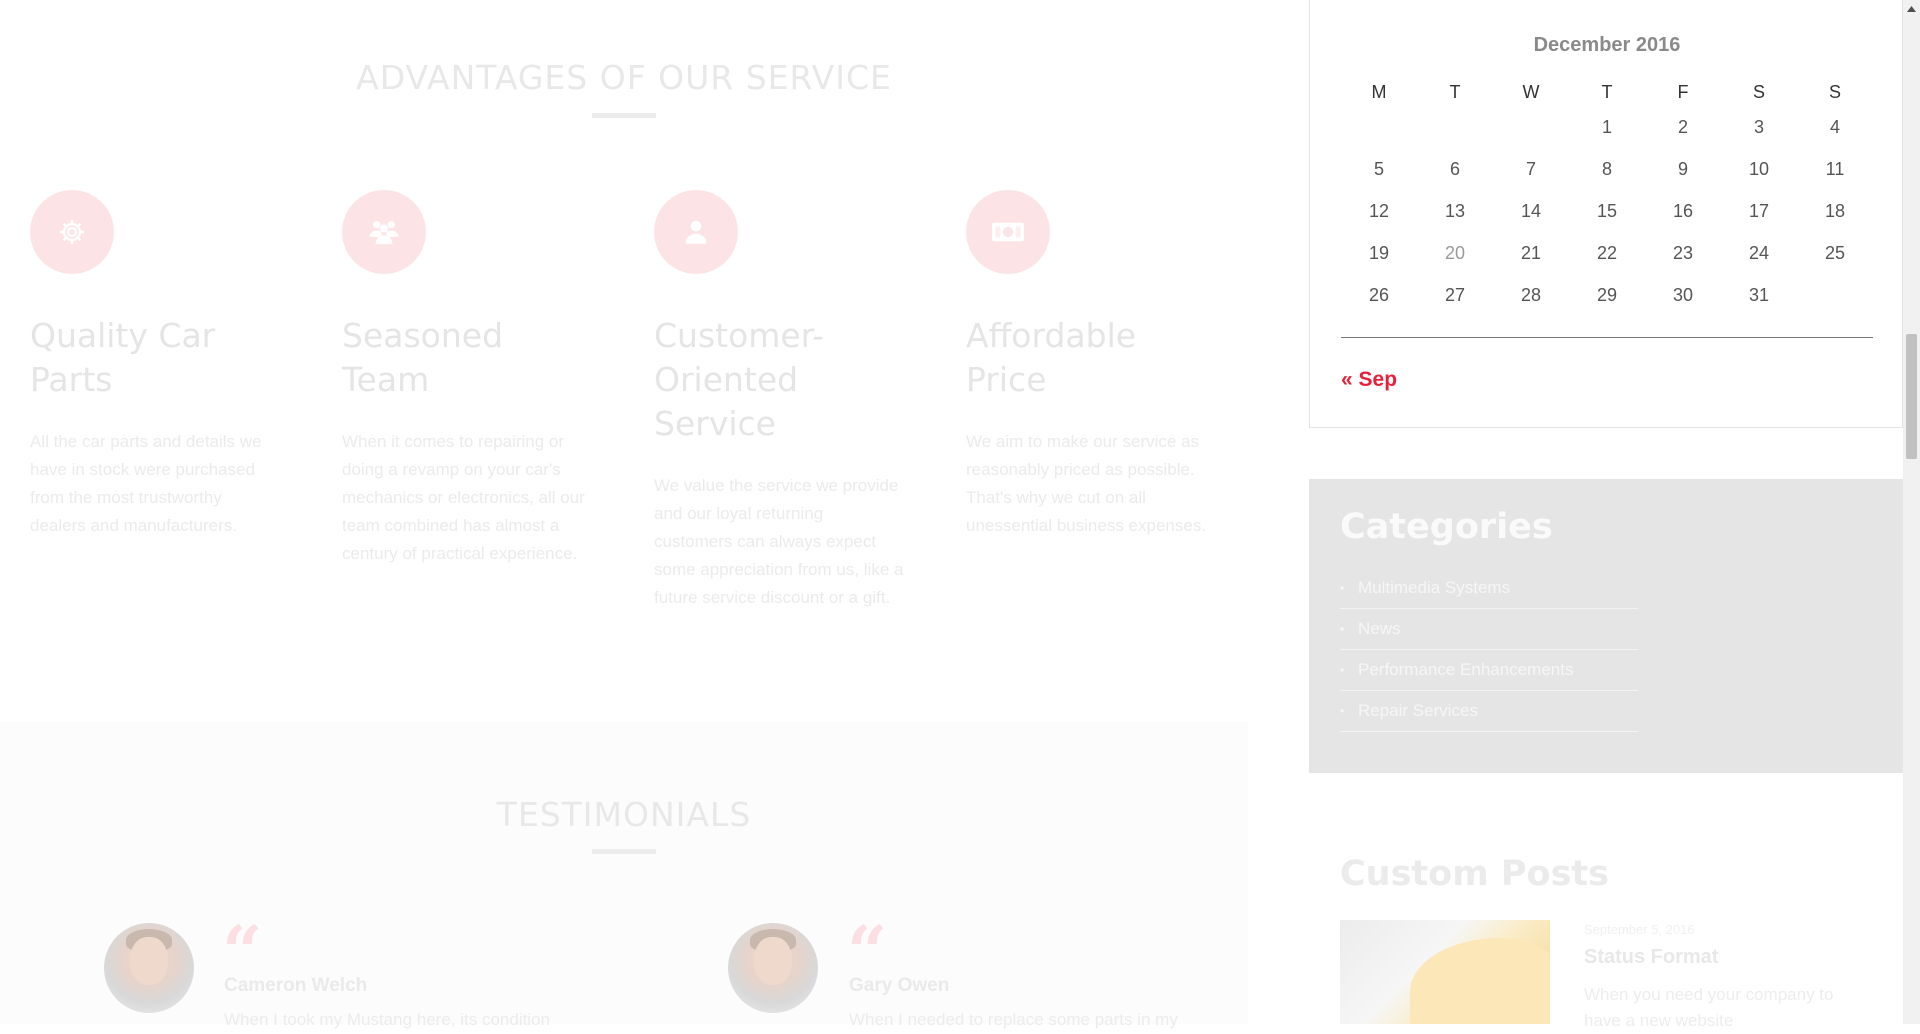  Describe the element at coordinates (1911, 8) in the screenshot. I see `scroll-up-arrow-icon` at that location.